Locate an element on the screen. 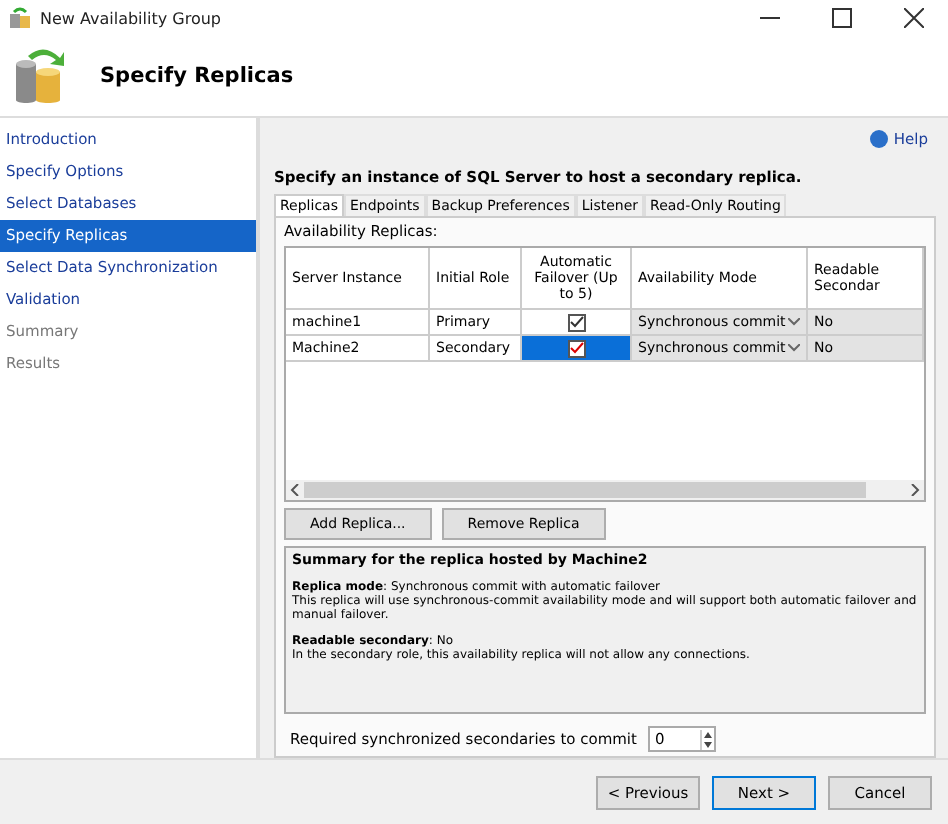 This screenshot has width=948, height=824. help-icon is located at coordinates (878, 138).